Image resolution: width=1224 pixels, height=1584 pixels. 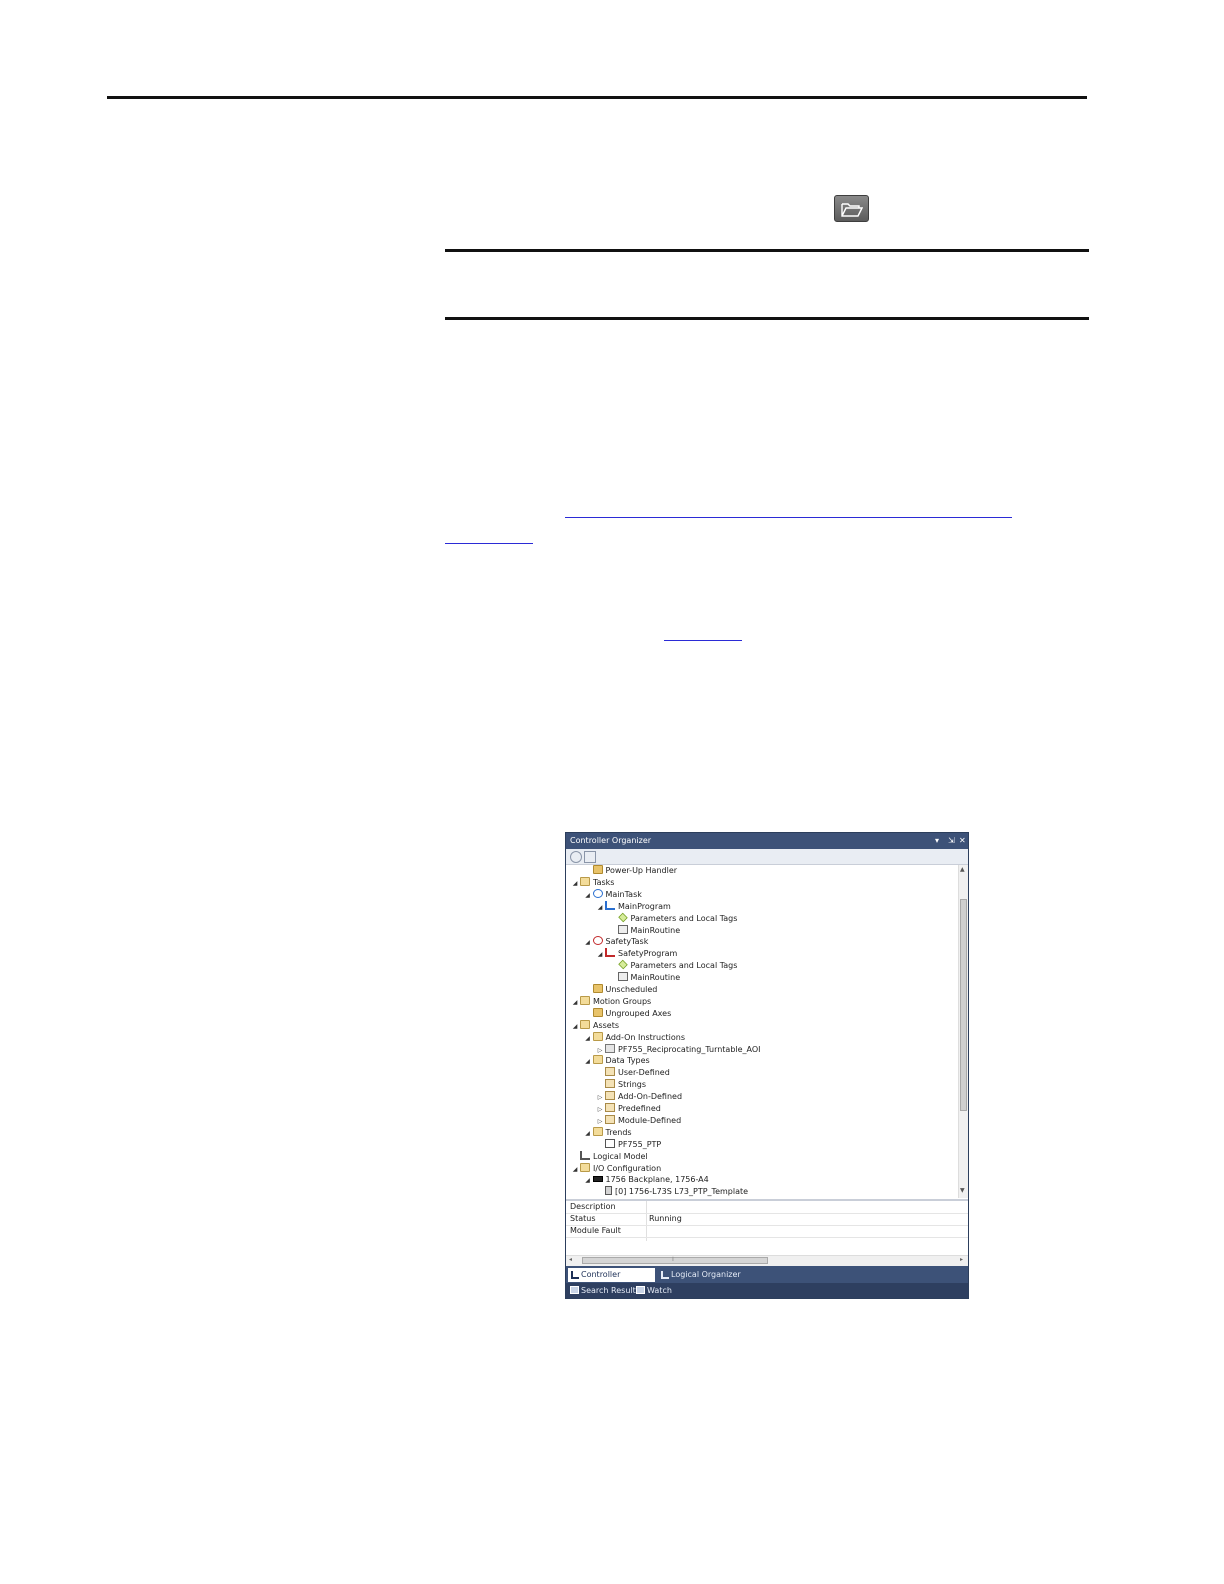 I want to click on collapse-all-icon, so click(x=590, y=857).